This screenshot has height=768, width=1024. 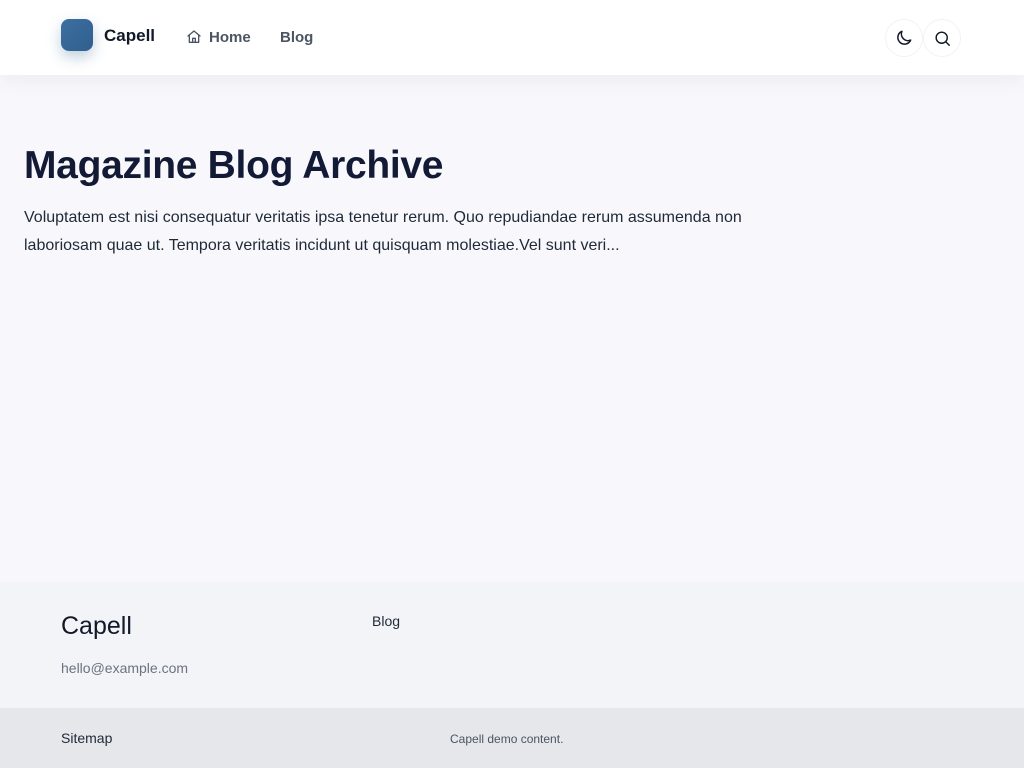 I want to click on nav-blog-link: Blog, so click(x=296, y=37).